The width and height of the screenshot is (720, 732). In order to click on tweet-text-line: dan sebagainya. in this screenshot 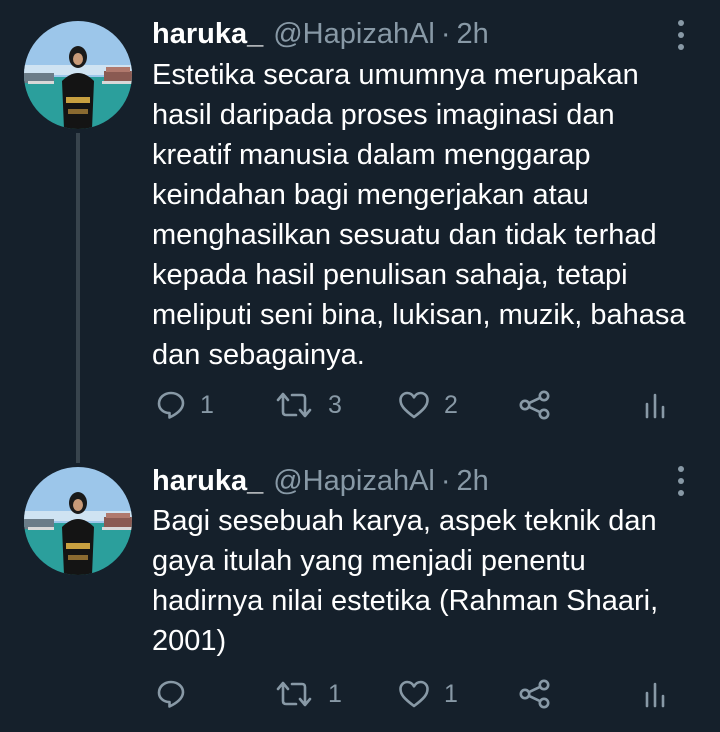, I will do `click(258, 355)`.